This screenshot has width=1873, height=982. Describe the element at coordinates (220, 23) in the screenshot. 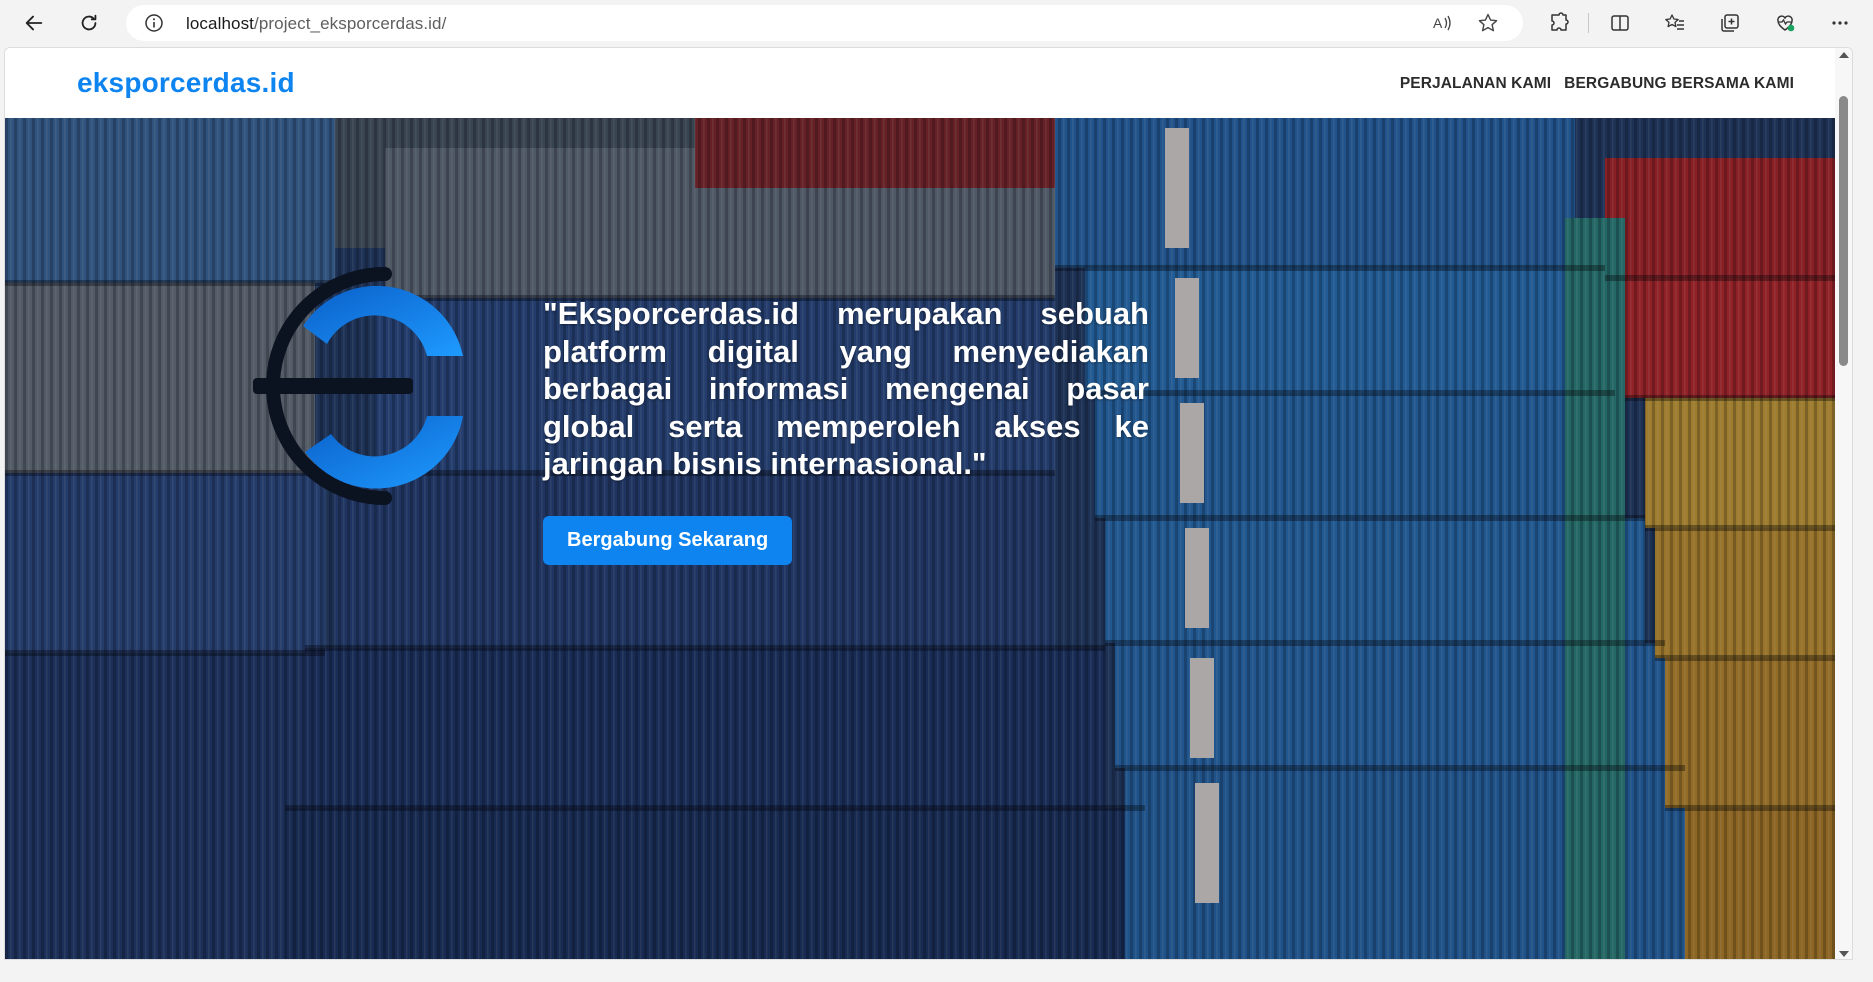

I see `url-host: localhost` at that location.